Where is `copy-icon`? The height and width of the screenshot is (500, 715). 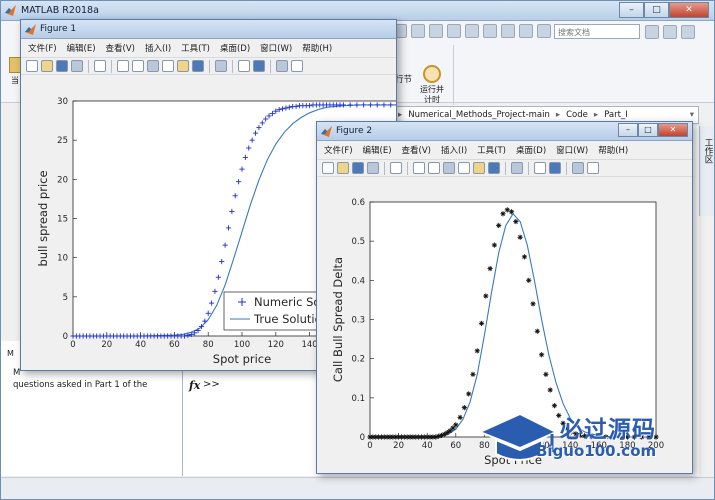 copy-icon is located at coordinates (436, 31).